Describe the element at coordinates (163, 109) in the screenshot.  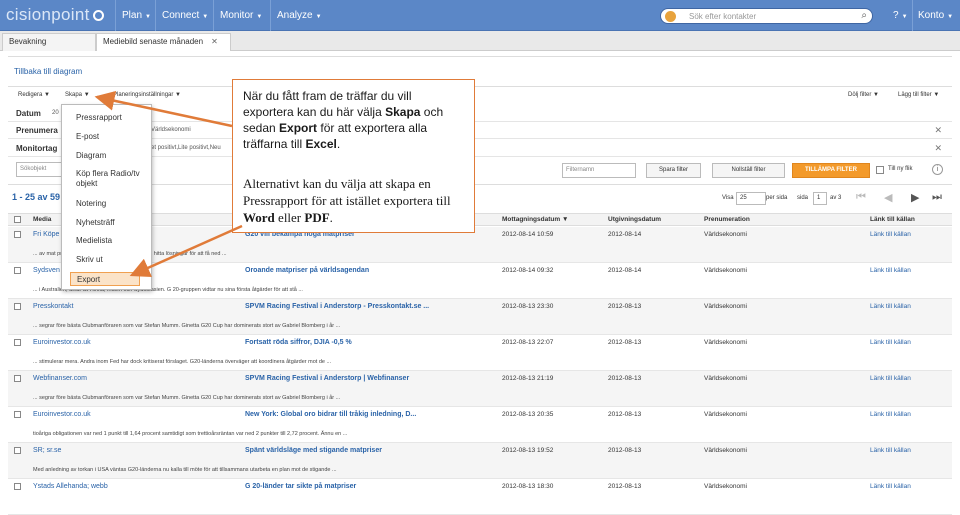
I see `arrow-to-skapa` at that location.